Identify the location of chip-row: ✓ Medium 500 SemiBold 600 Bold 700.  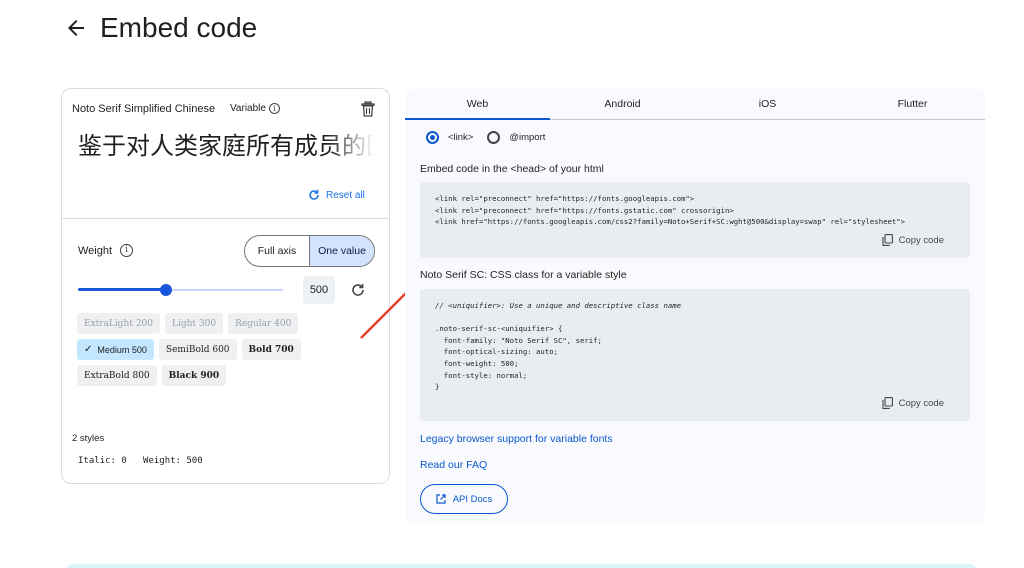
(227, 349).